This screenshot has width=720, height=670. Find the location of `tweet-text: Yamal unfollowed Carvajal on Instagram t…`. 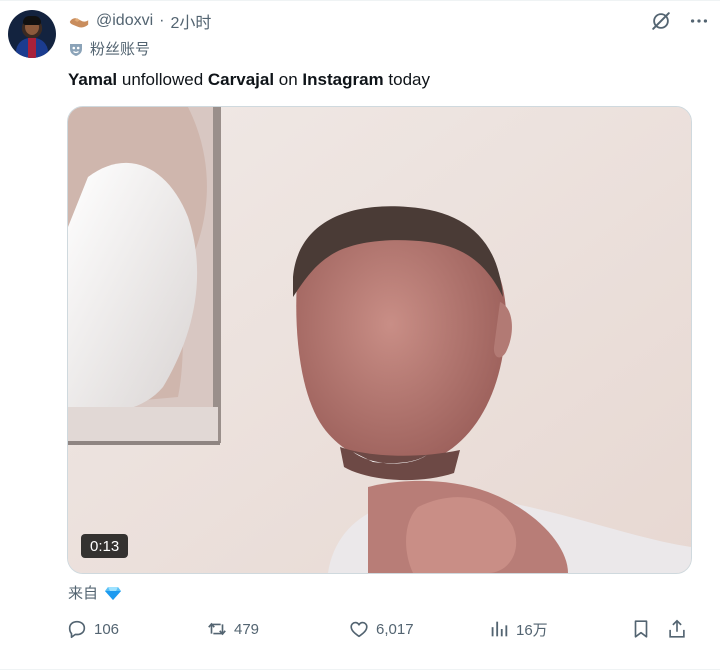

tweet-text: Yamal unfollowed Carvajal on Instagram t… is located at coordinates (249, 80).